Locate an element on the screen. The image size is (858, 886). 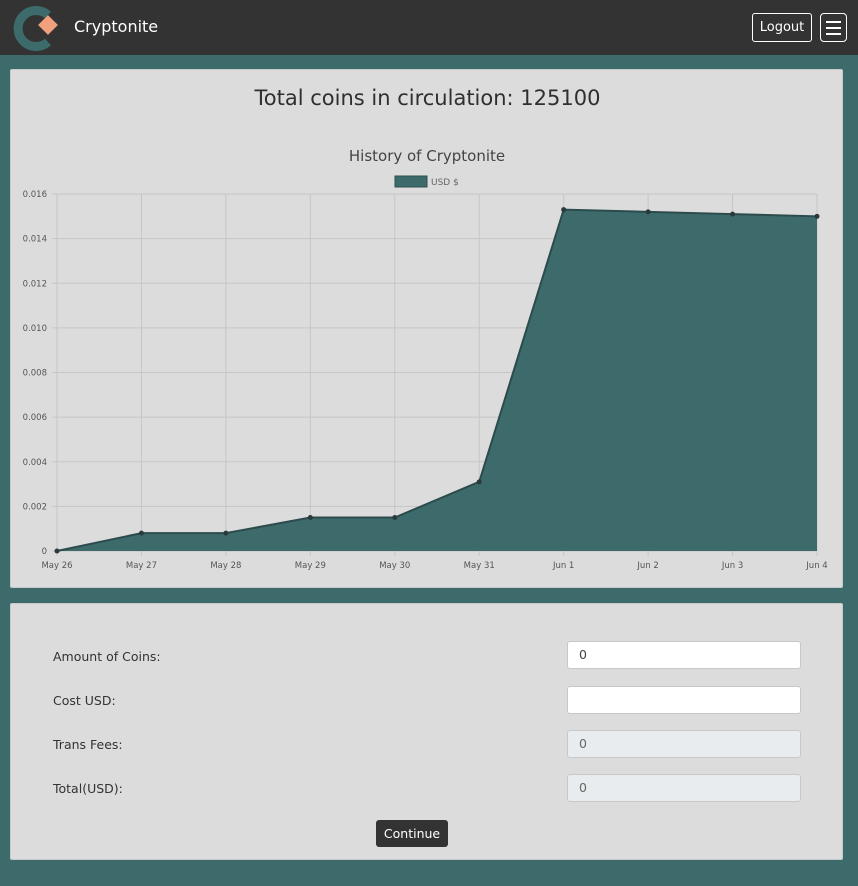
continue-button: Continue is located at coordinates (412, 833).